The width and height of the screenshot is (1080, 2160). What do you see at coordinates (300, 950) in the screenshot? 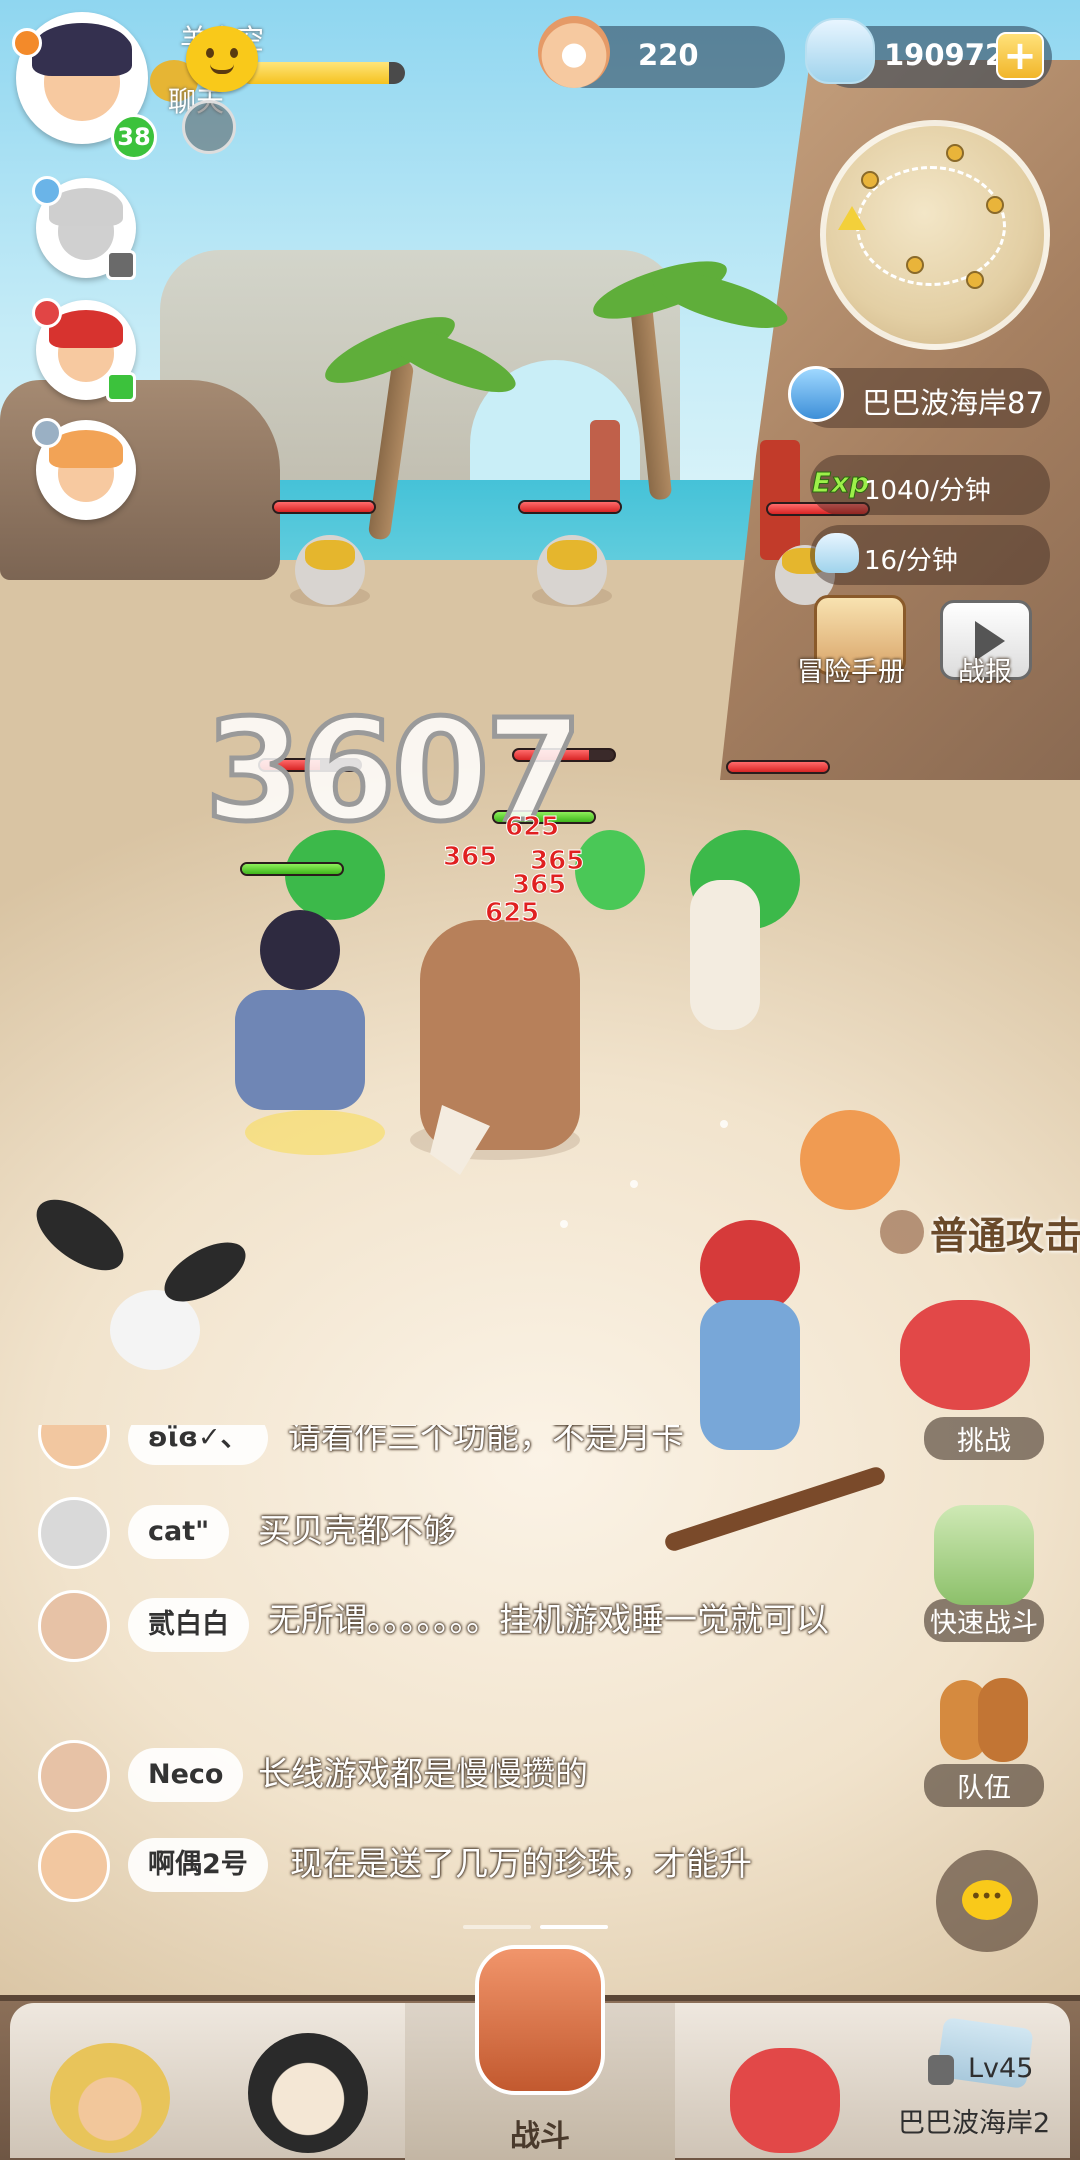
I see `hero-warrior` at bounding box center [300, 950].